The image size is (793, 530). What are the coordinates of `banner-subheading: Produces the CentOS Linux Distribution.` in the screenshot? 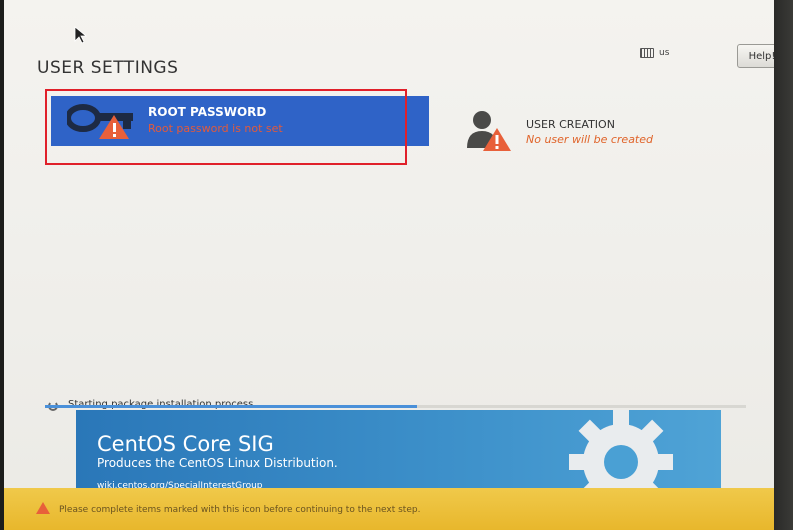 It's located at (217, 463).